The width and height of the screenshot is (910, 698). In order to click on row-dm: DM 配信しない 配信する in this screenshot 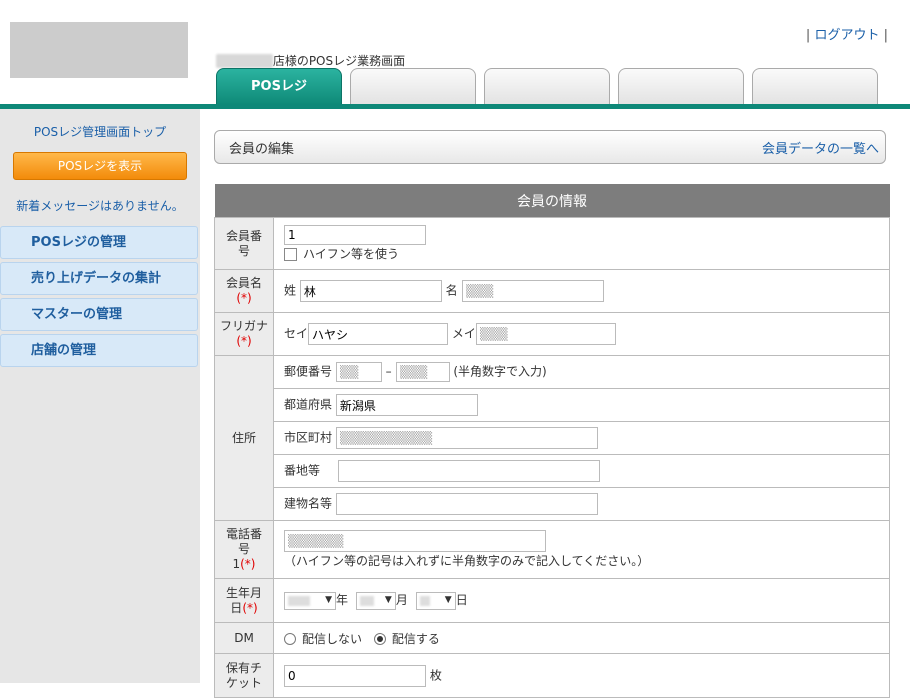, I will do `click(552, 638)`.